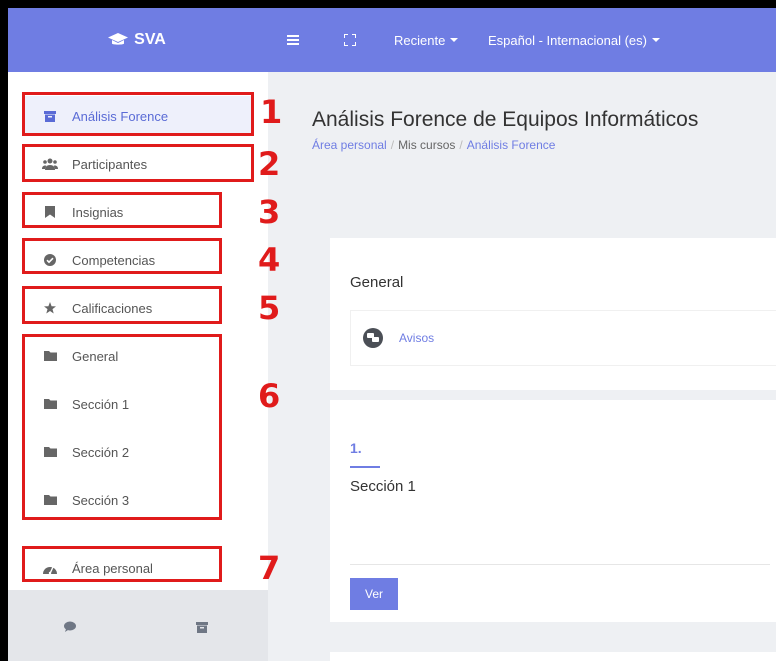 The width and height of the screenshot is (776, 661). Describe the element at coordinates (563, 338) in the screenshot. I see `activity-forum: Avisos` at that location.